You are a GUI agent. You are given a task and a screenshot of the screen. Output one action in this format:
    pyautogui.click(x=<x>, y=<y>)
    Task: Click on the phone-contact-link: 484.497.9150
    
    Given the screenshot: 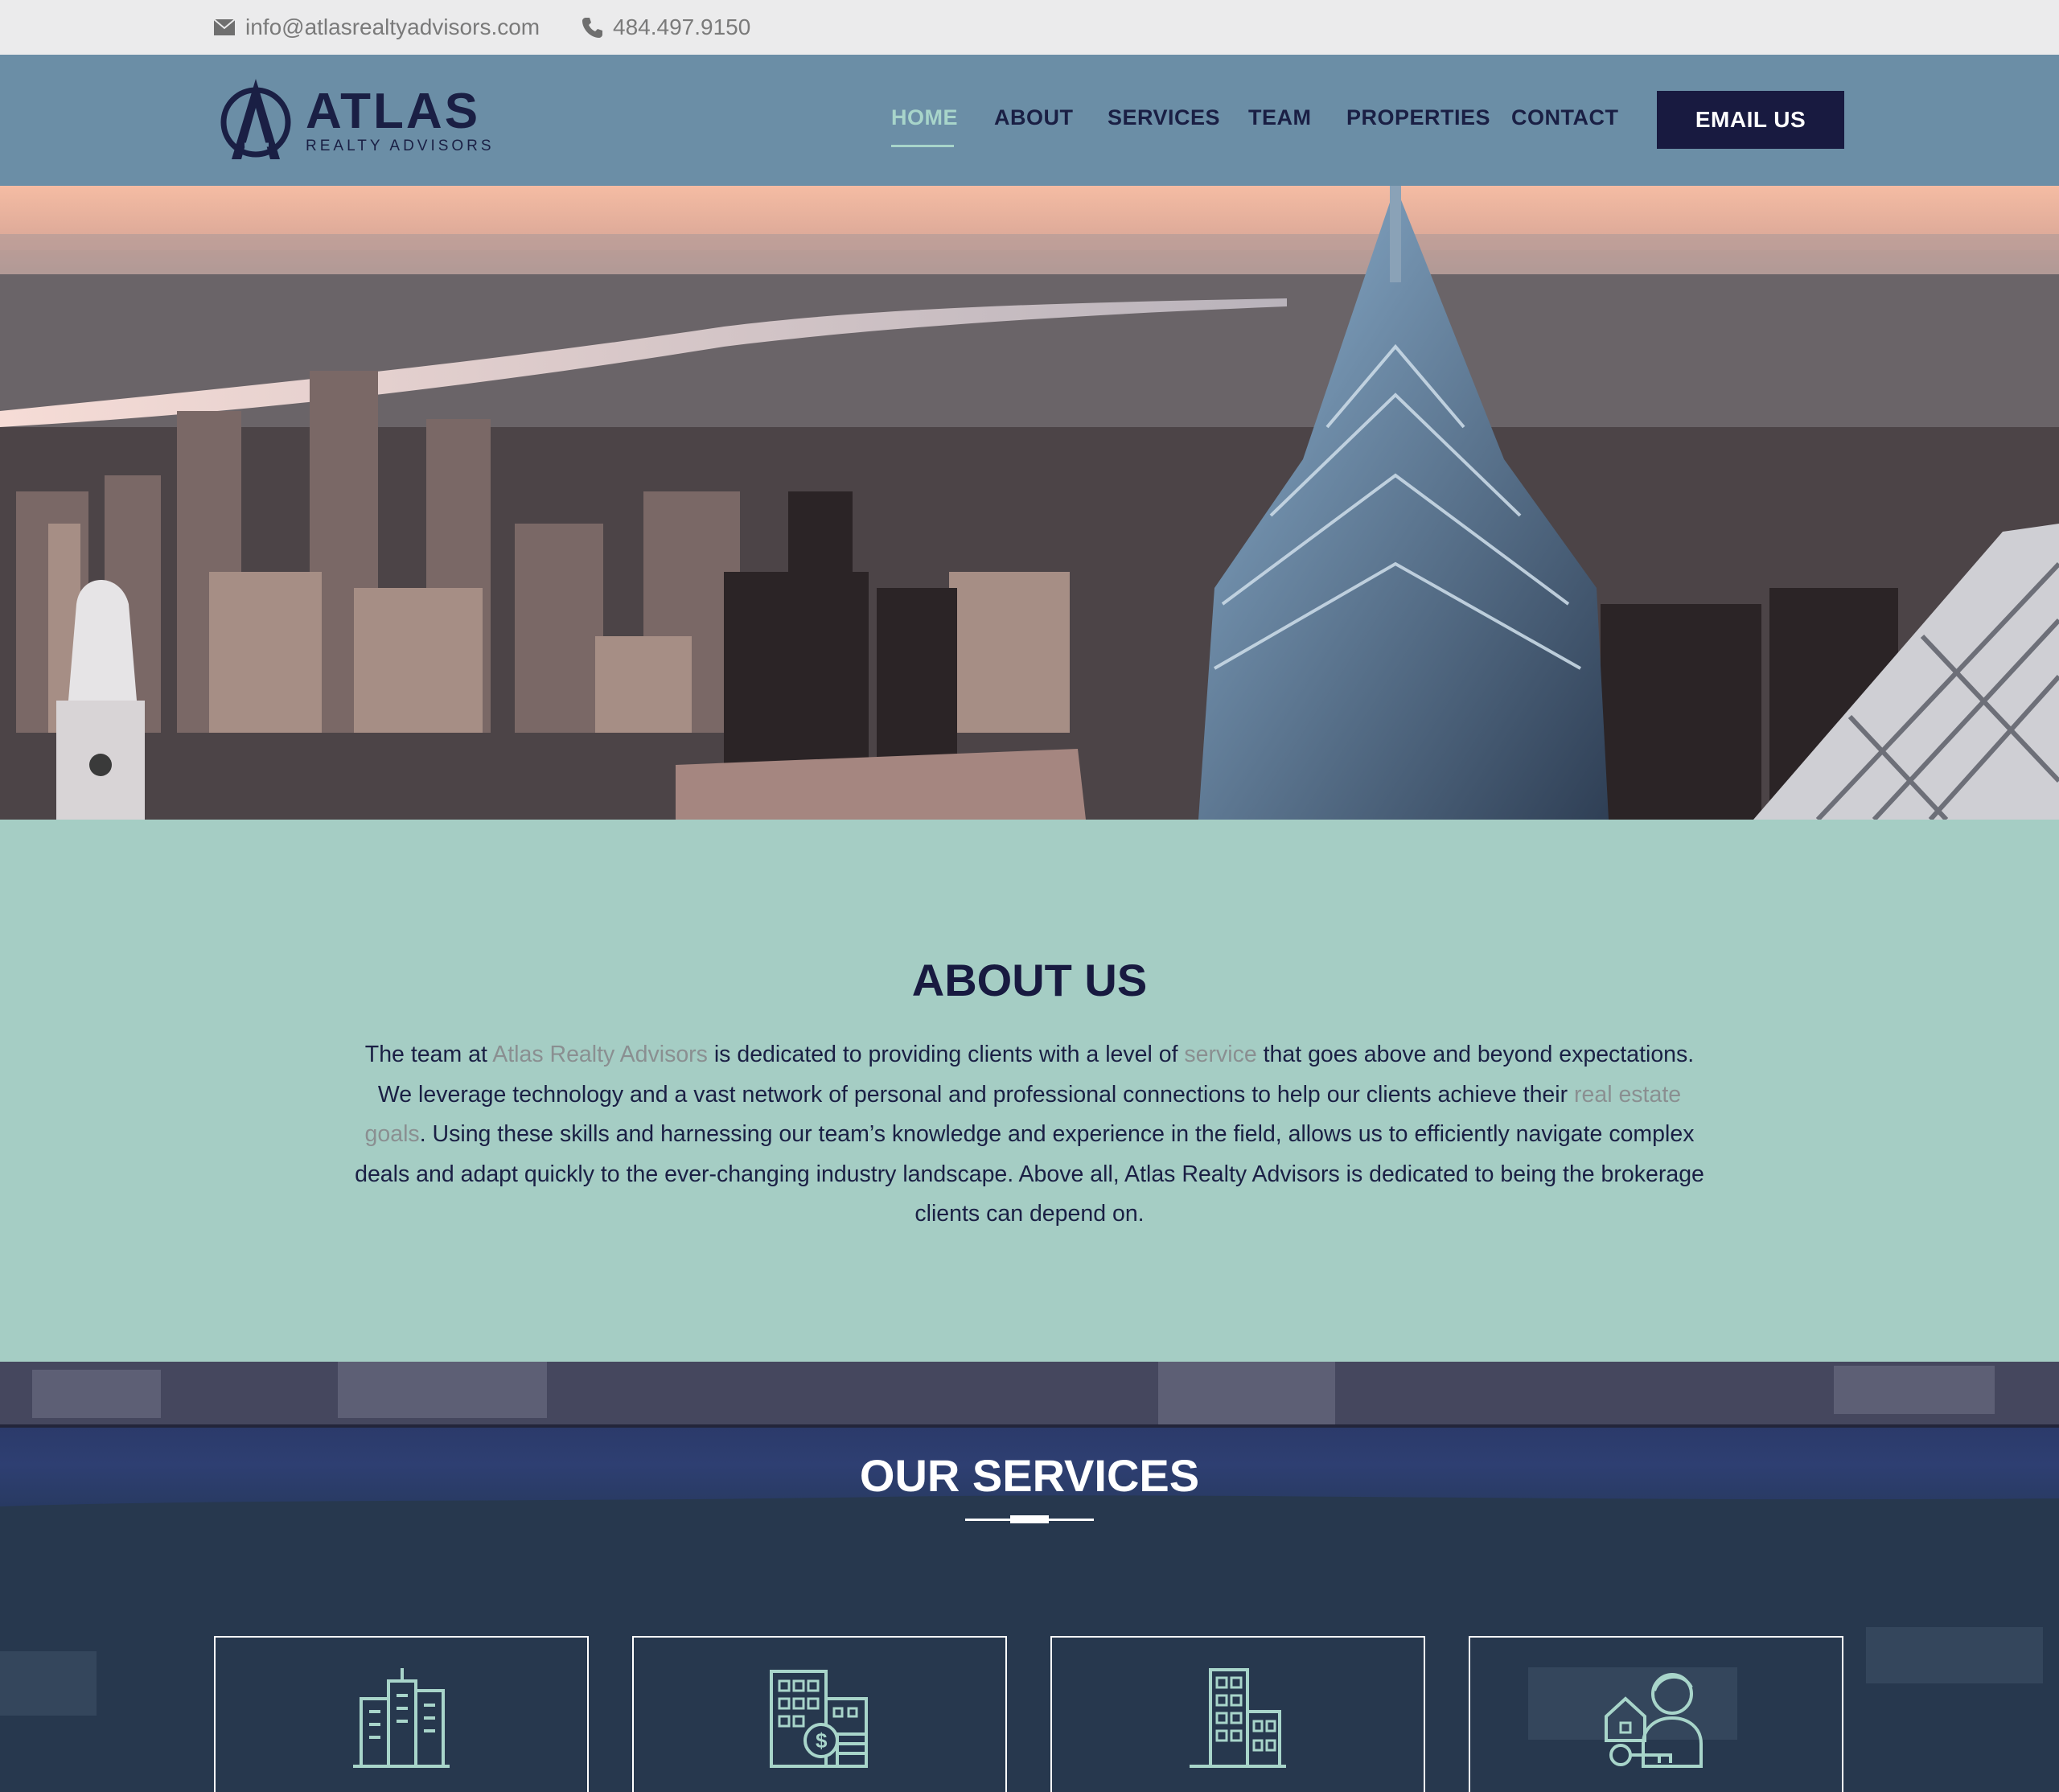 What is the action you would take?
    pyautogui.click(x=665, y=28)
    